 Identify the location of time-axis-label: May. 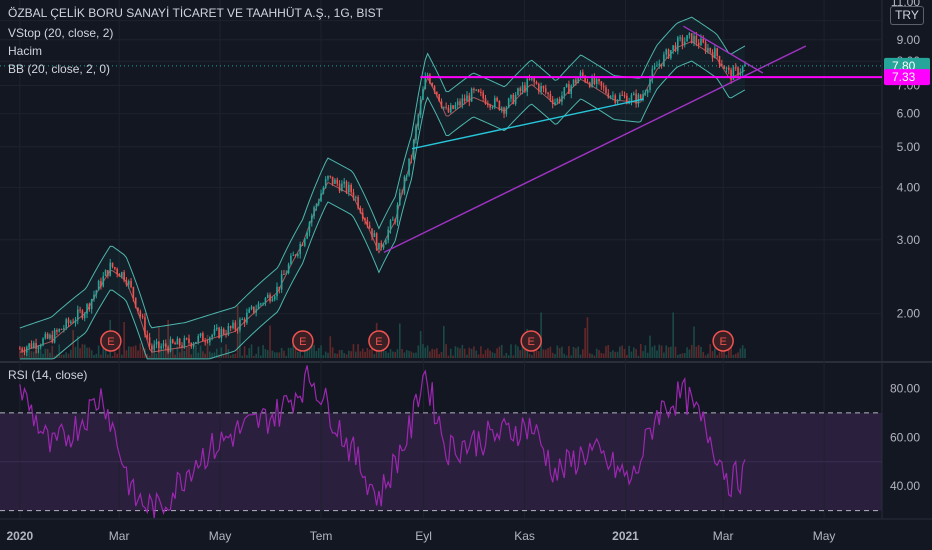
(824, 536).